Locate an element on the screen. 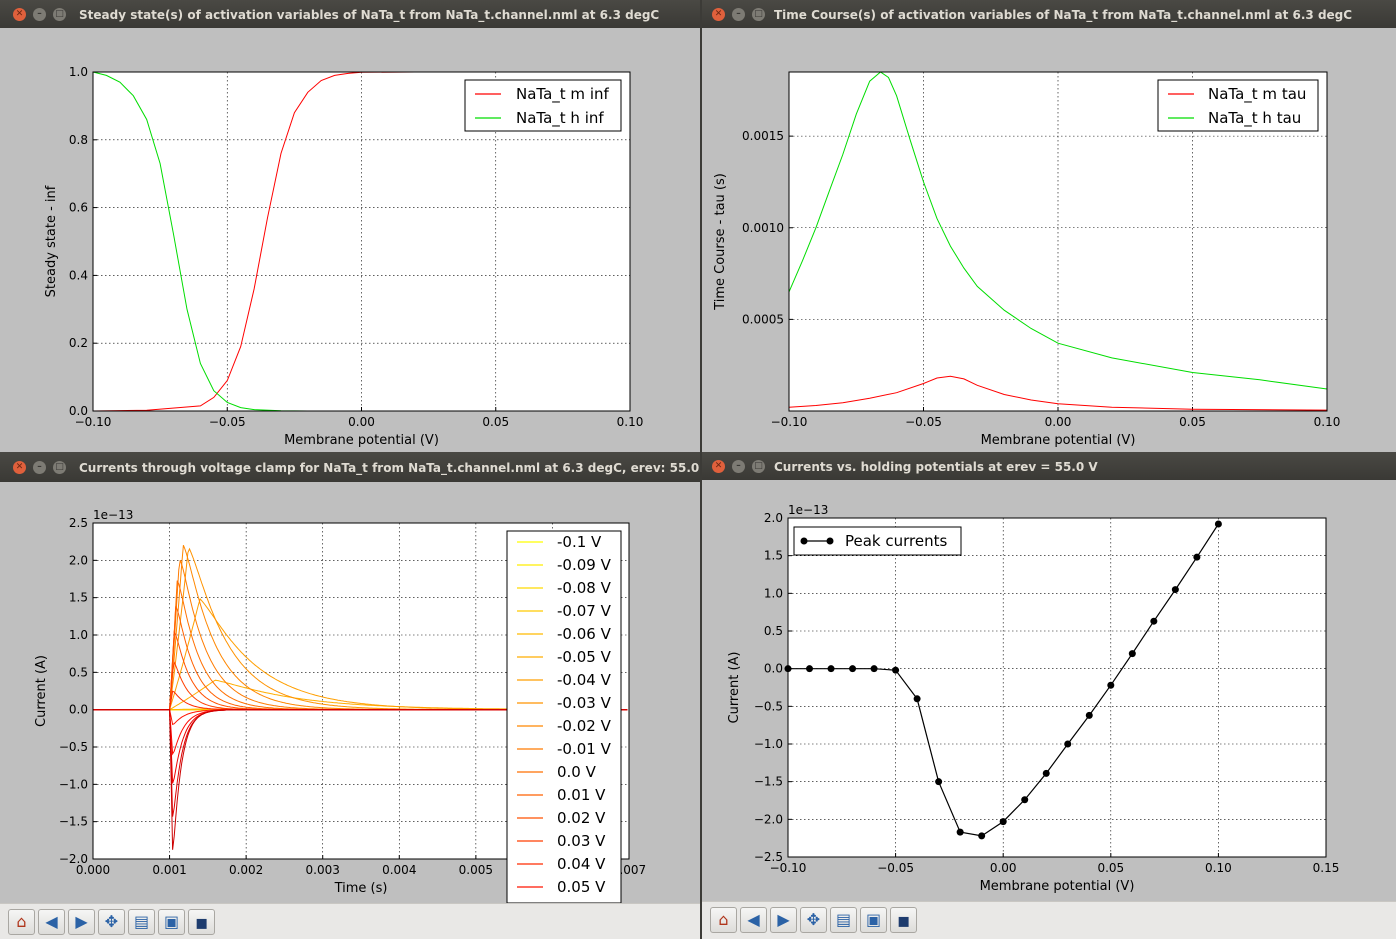  legend-label: -0.08 V is located at coordinates (584, 588).